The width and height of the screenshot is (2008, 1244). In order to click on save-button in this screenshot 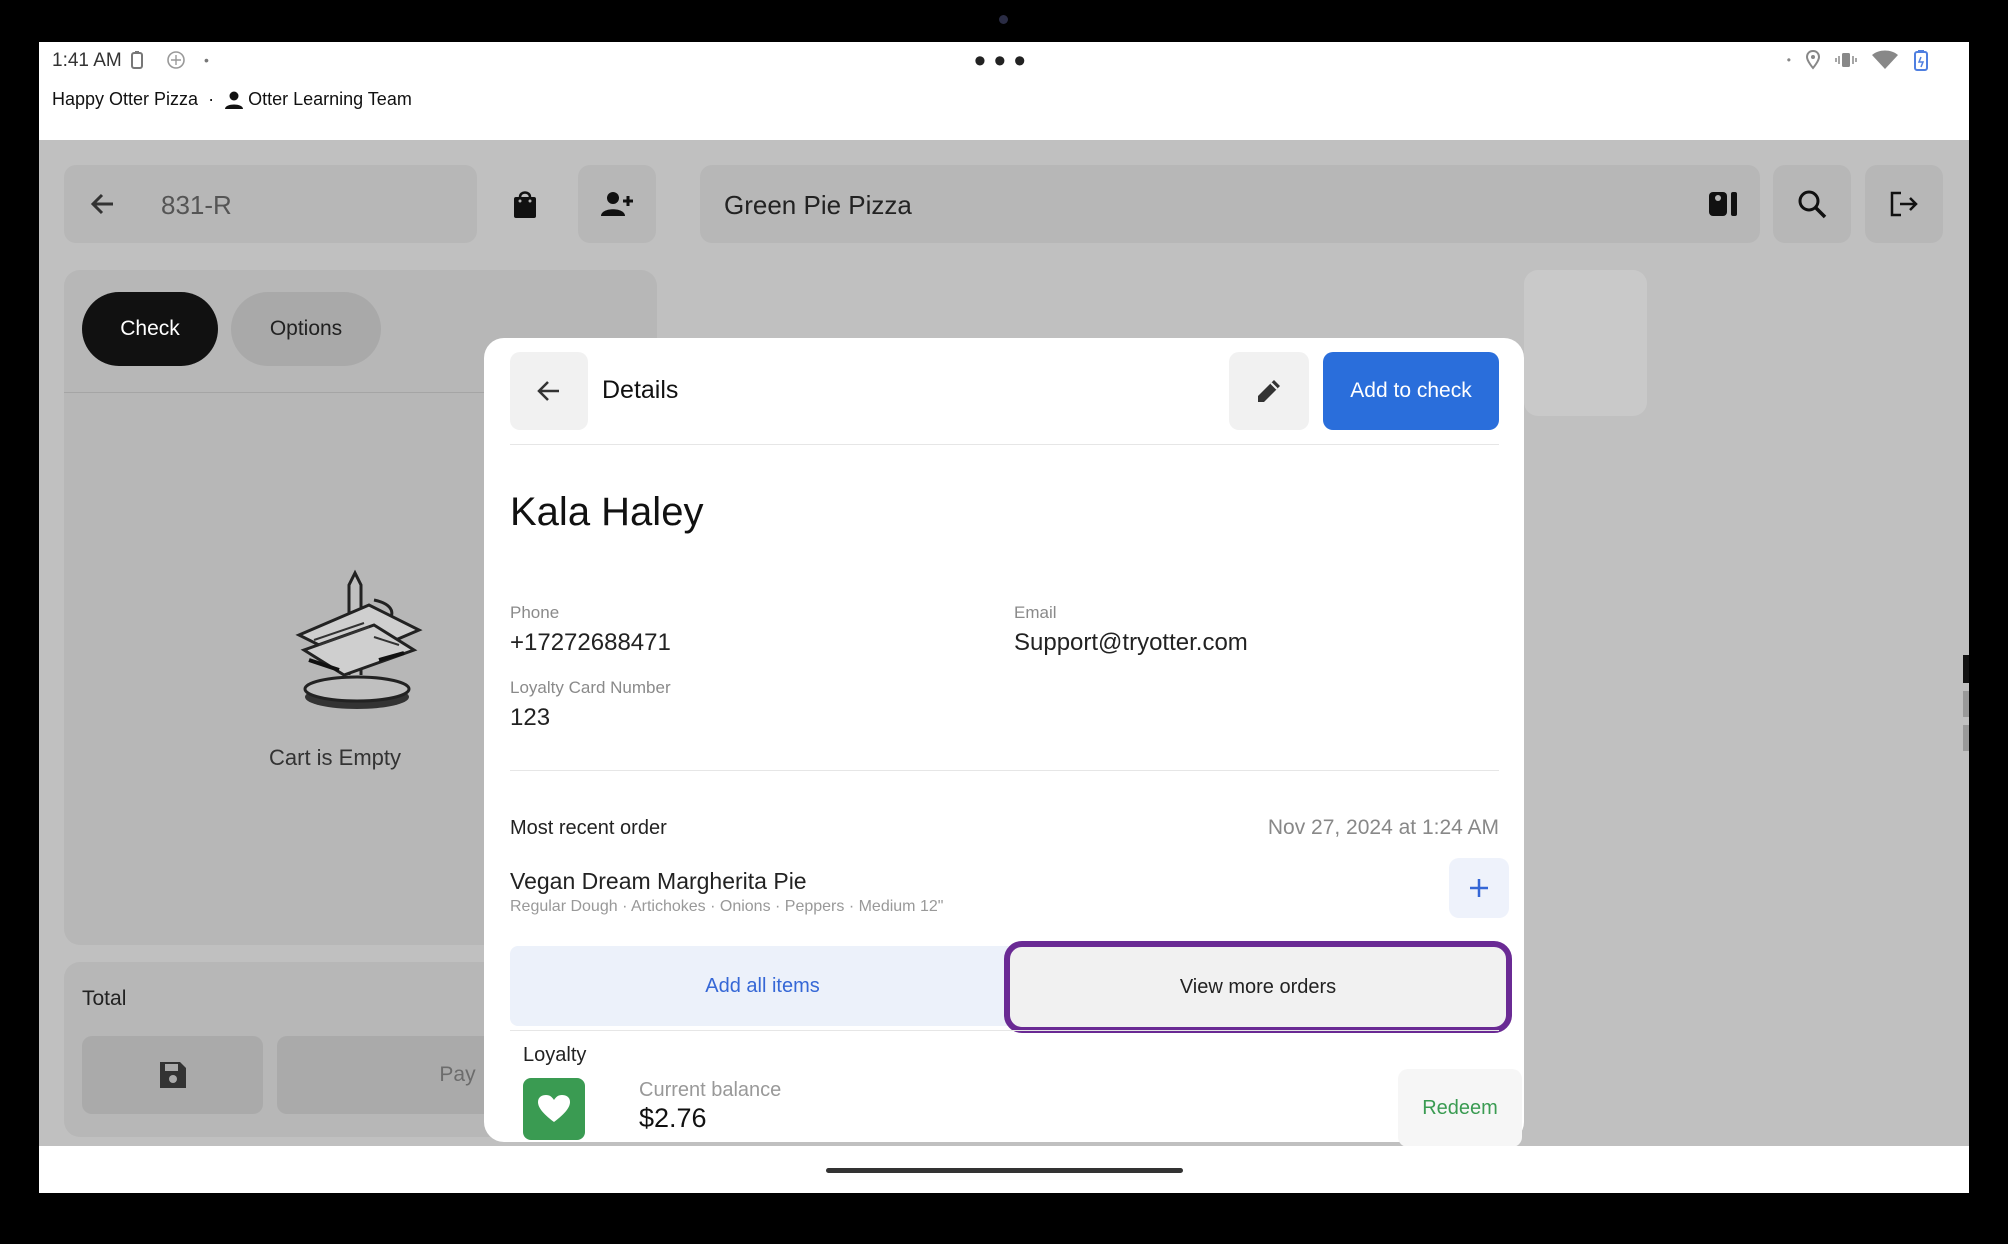, I will do `click(172, 1075)`.